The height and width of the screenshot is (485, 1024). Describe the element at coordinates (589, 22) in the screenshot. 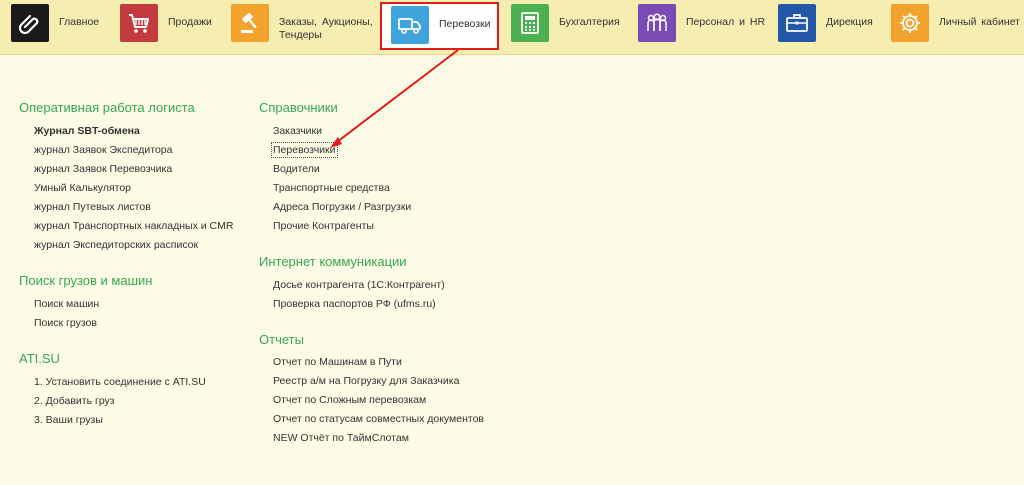

I see `section-accounting-label: Бухгалтерия` at that location.